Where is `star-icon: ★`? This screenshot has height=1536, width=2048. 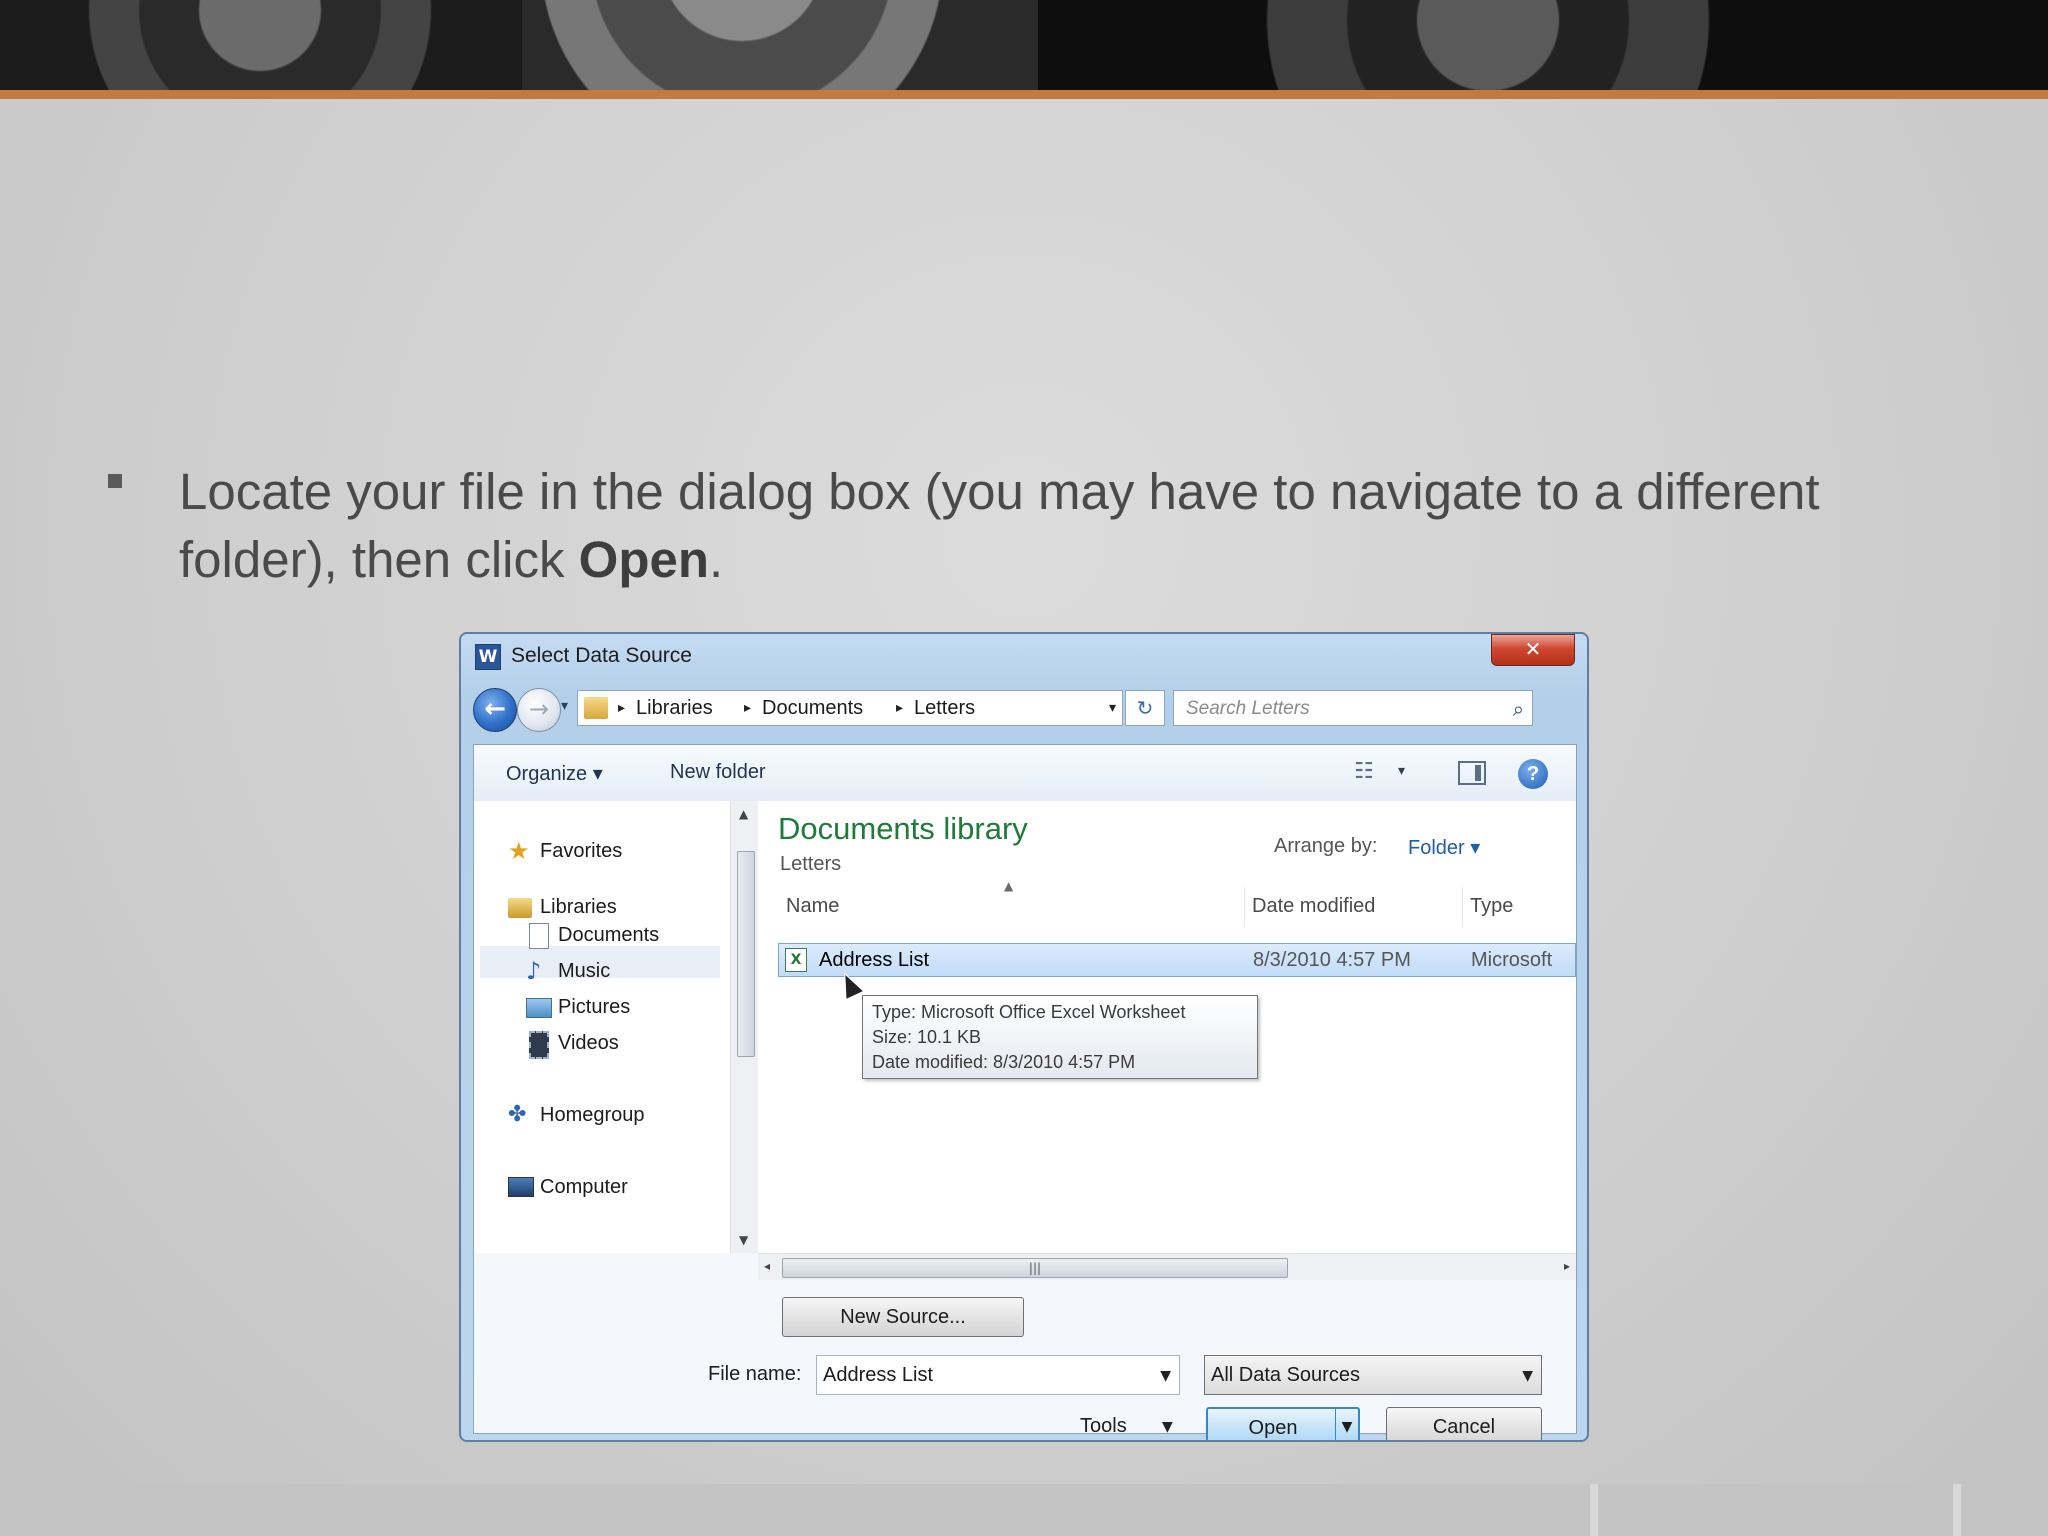
star-icon: ★ is located at coordinates (519, 851).